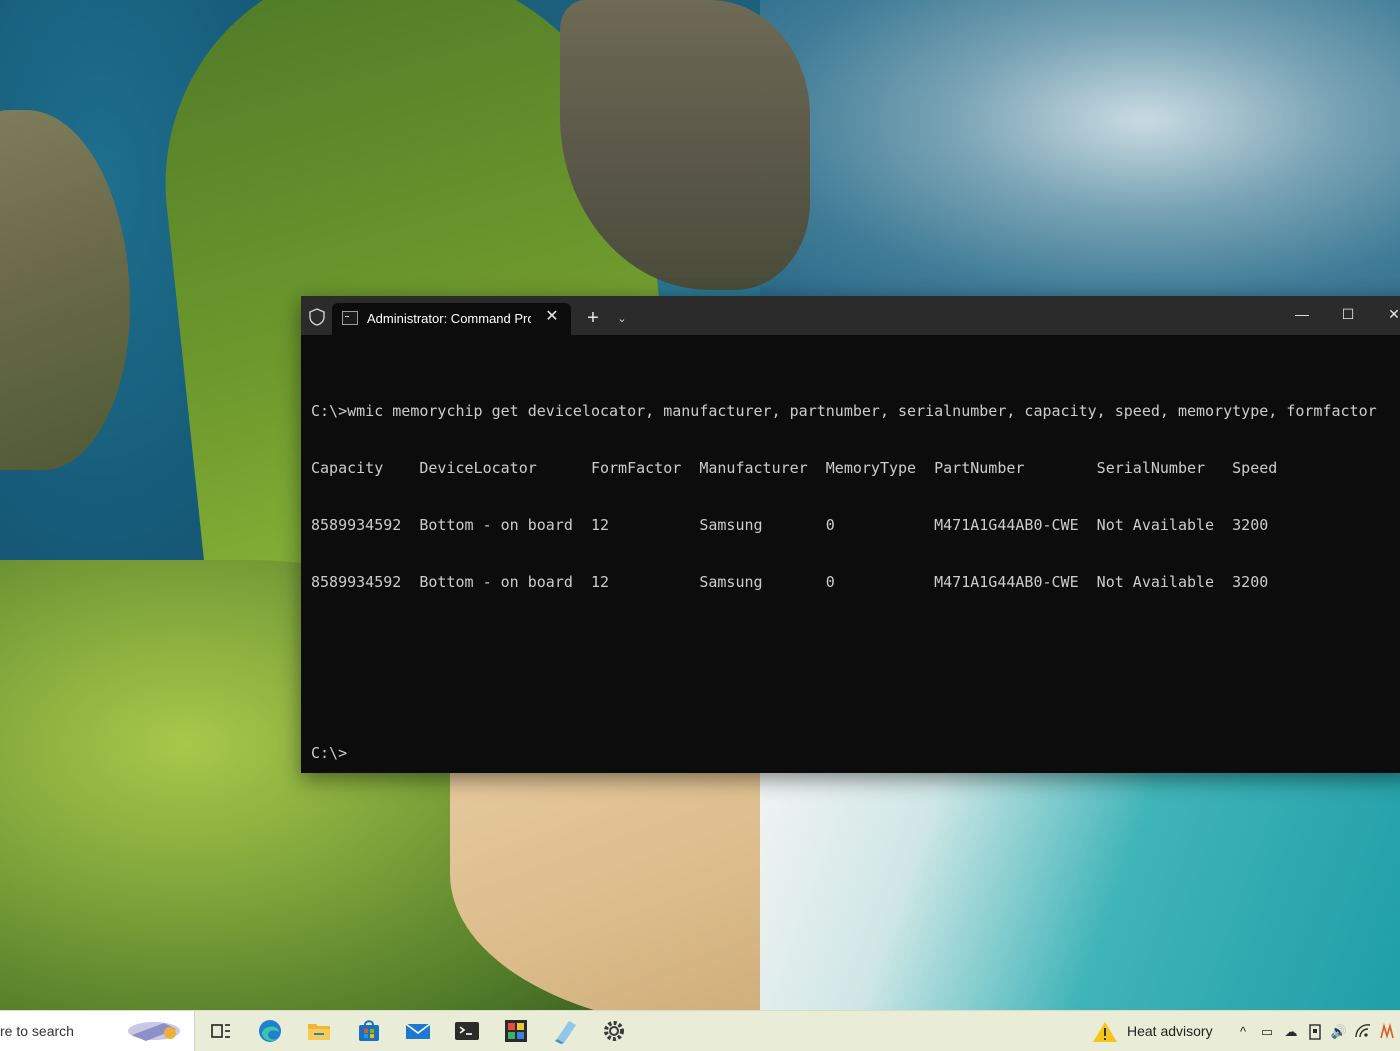 The image size is (1400, 1051). I want to click on edge-icon, so click(270, 1031).